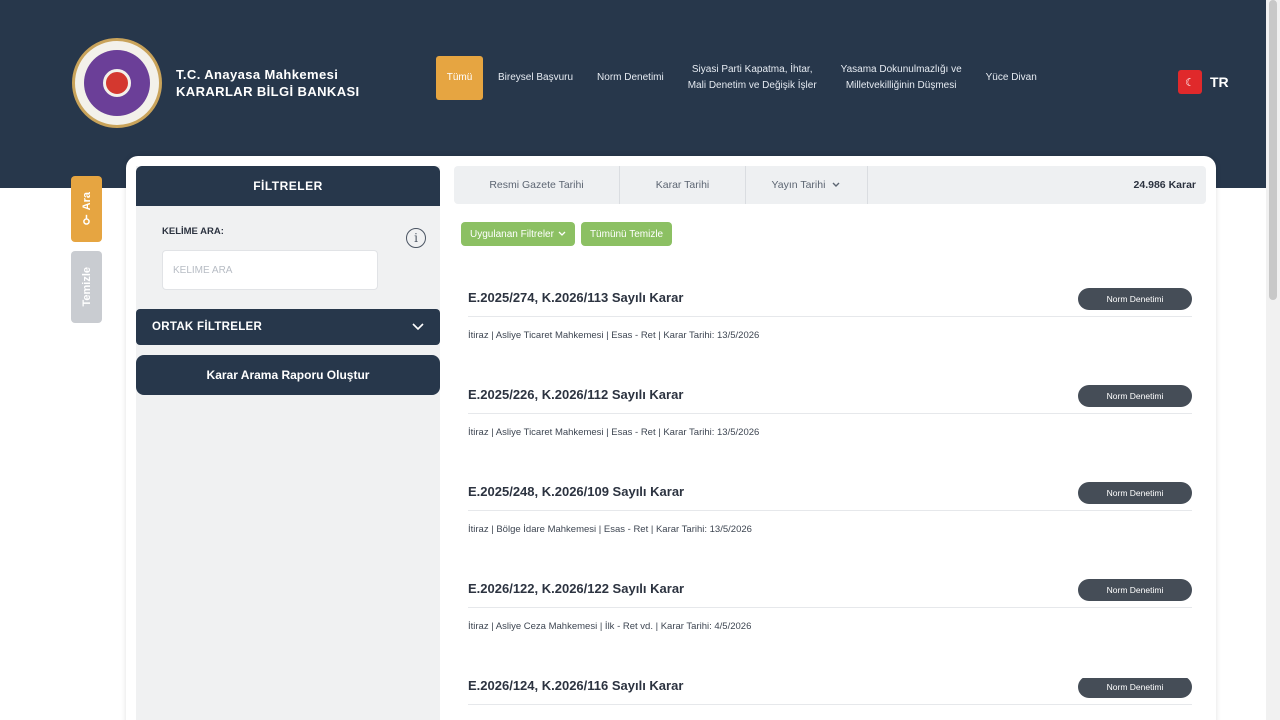 This screenshot has height=720, width=1280. What do you see at coordinates (1273, 360) in the screenshot?
I see `page-scrollbar` at bounding box center [1273, 360].